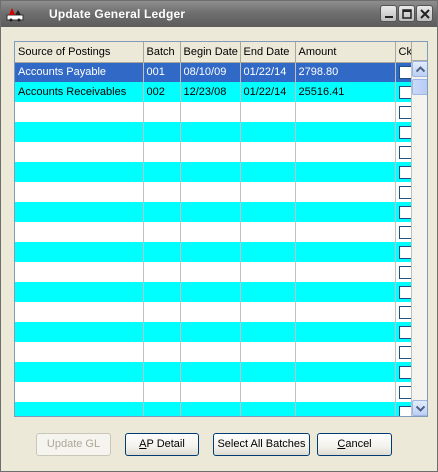 Image resolution: width=438 pixels, height=472 pixels. I want to click on update-gl-button: Update GL, so click(73, 444).